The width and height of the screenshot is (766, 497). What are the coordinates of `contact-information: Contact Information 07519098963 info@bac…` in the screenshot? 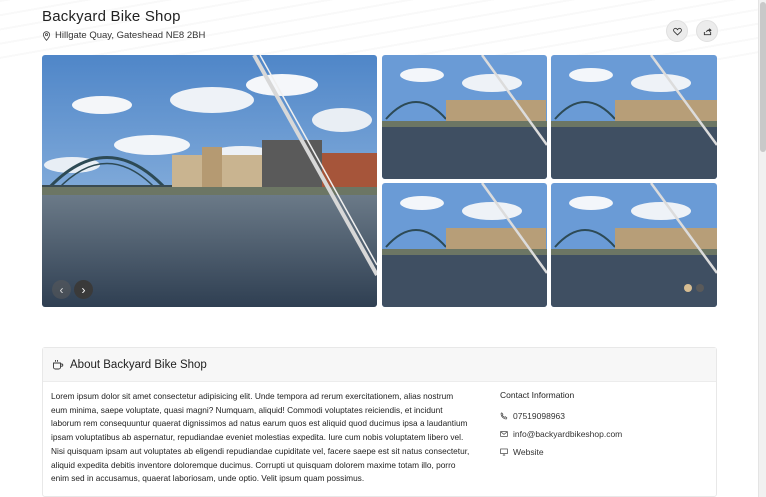 It's located at (600, 425).